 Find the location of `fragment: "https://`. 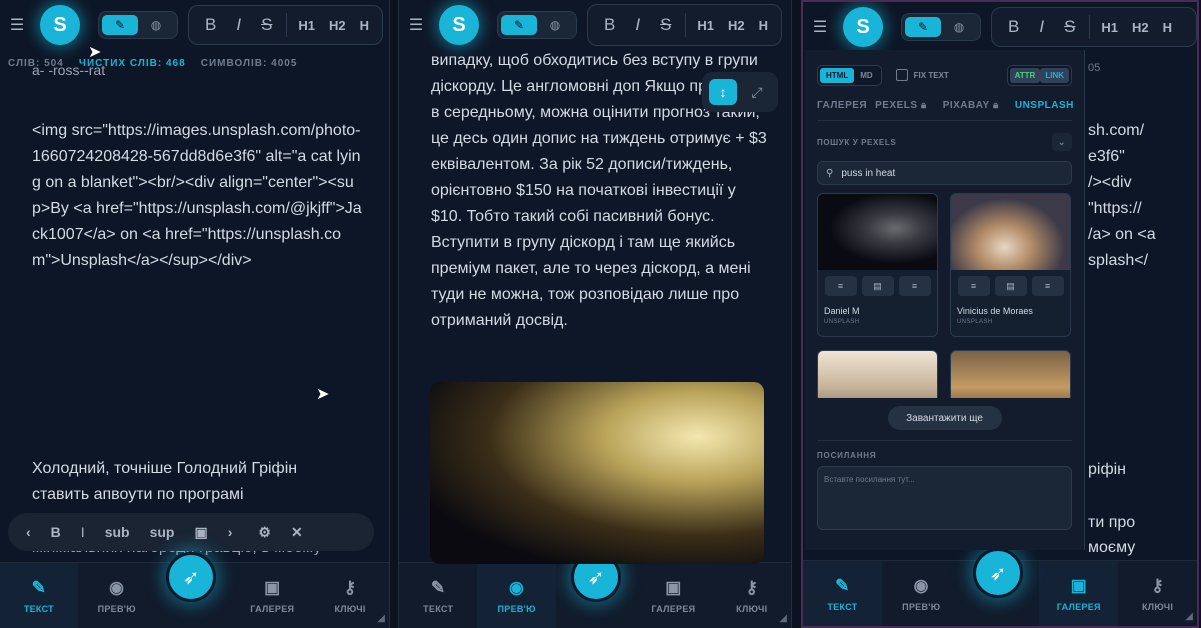

fragment: "https:// is located at coordinates (1115, 208).